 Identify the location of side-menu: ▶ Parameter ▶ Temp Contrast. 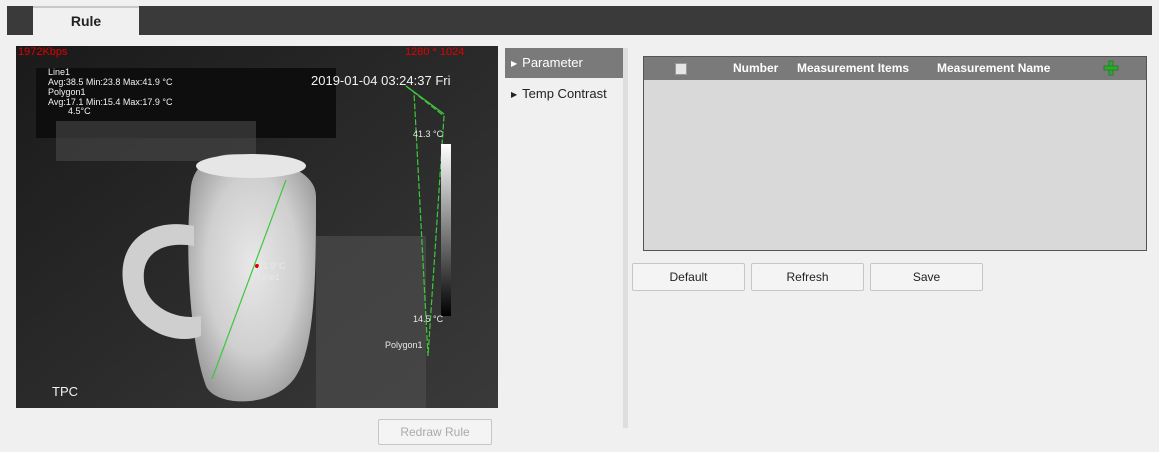
(566, 238).